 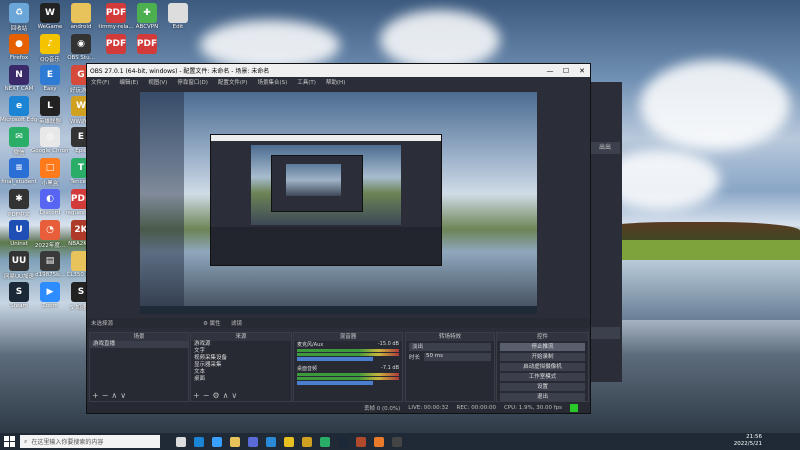 I want to click on start-recording-button: 开始录制, so click(x=542, y=357).